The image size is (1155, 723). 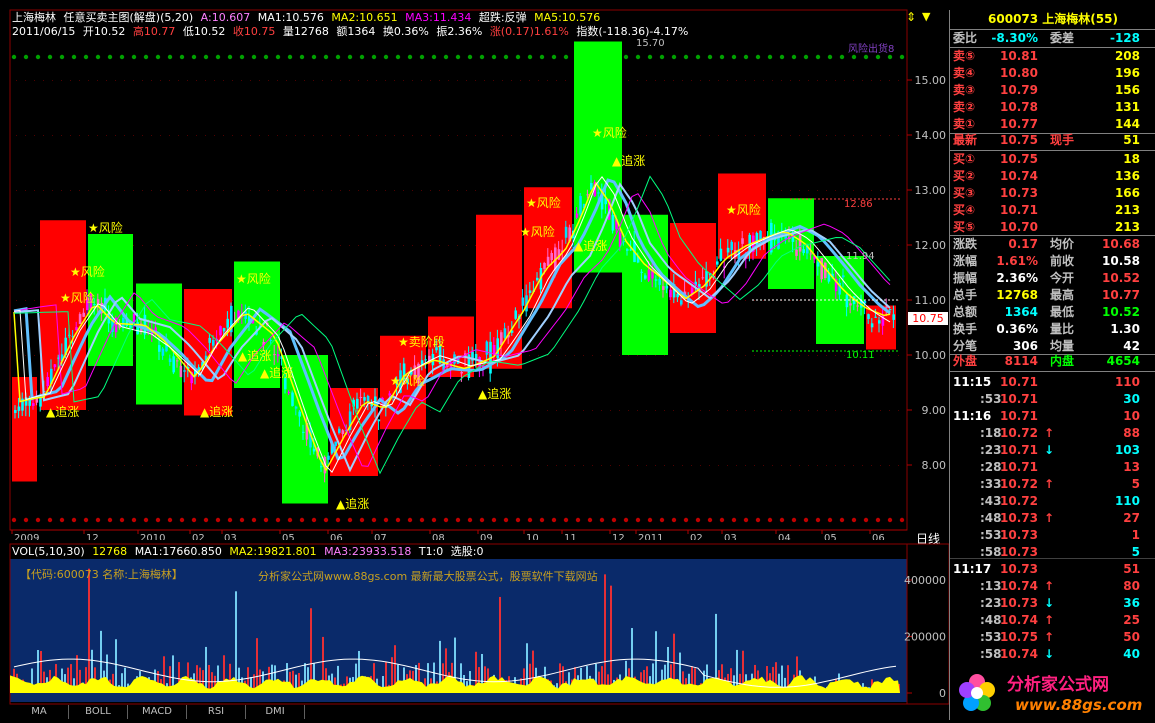 What do you see at coordinates (39, 712) in the screenshot?
I see `tab-ma: MA` at bounding box center [39, 712].